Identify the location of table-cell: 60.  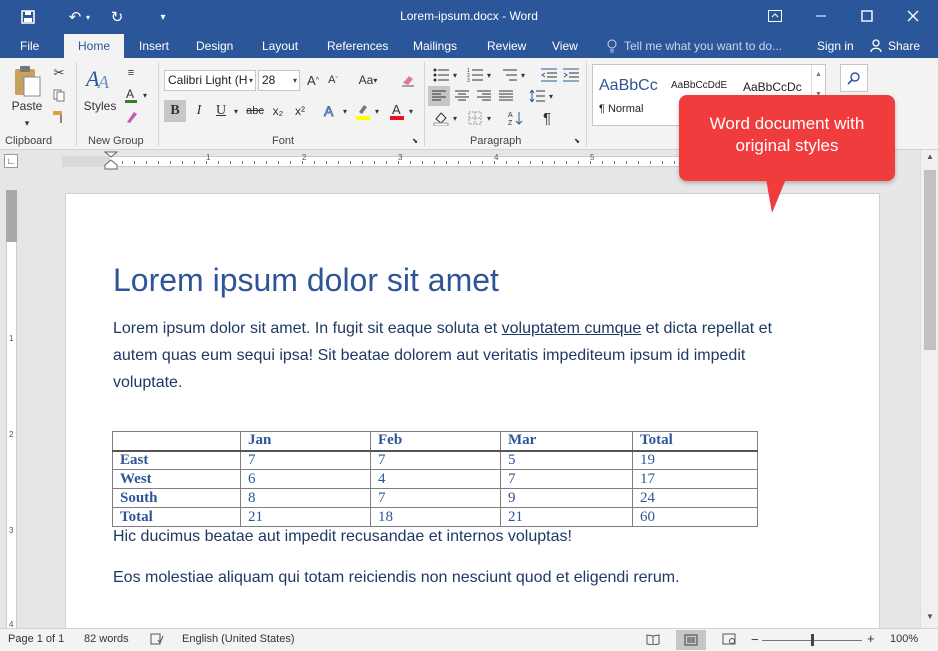
(695, 517).